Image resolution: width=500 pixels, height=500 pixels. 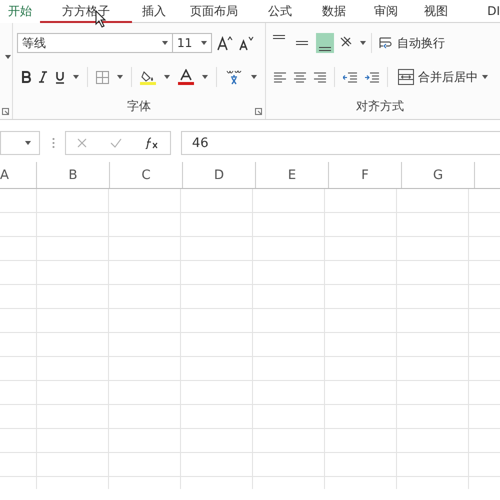 What do you see at coordinates (146, 175) in the screenshot?
I see `column-header: C` at bounding box center [146, 175].